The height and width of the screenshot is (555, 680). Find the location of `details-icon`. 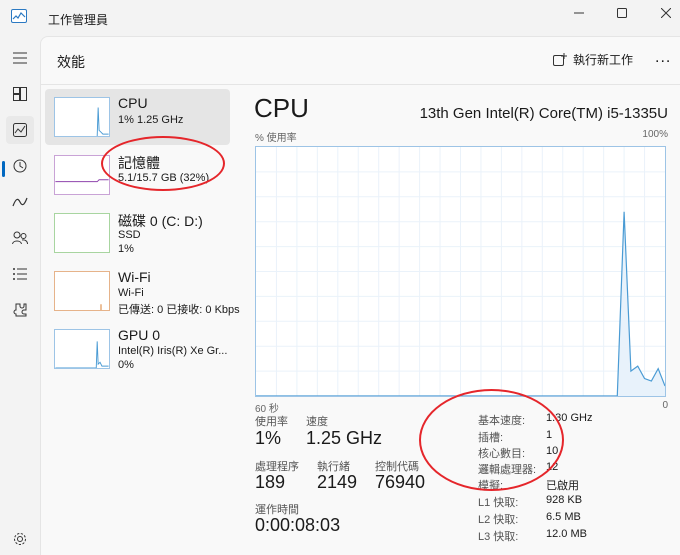

details-icon is located at coordinates (20, 274).